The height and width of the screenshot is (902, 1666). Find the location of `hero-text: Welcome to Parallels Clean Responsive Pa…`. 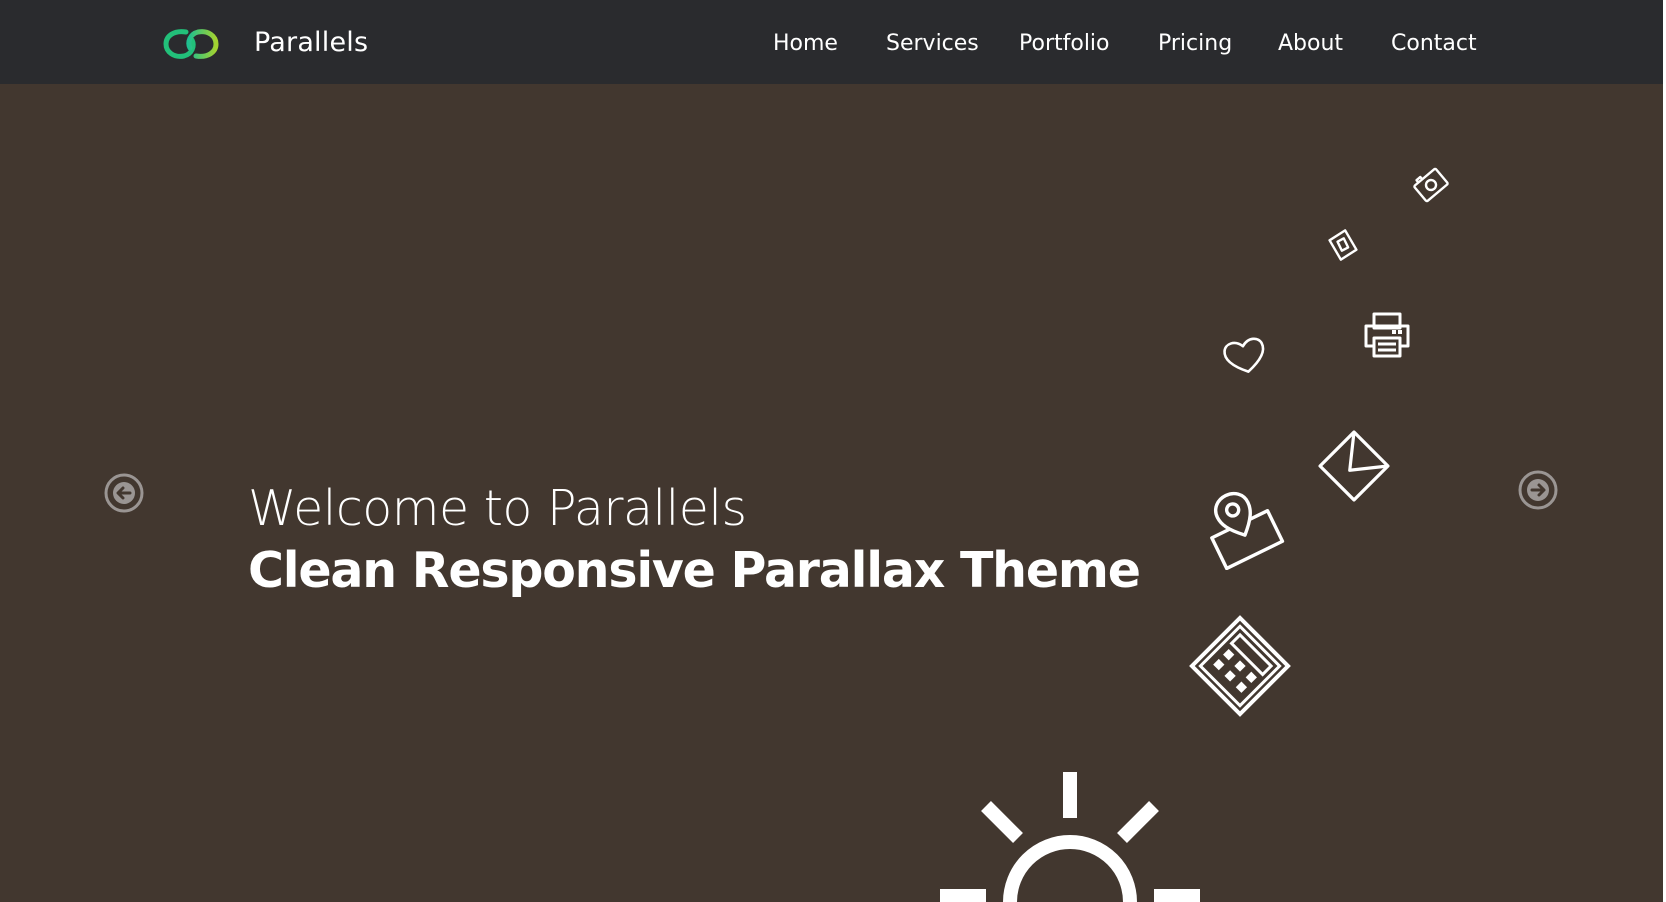

hero-text: Welcome to Parallels Clean Responsive Pa… is located at coordinates (694, 540).